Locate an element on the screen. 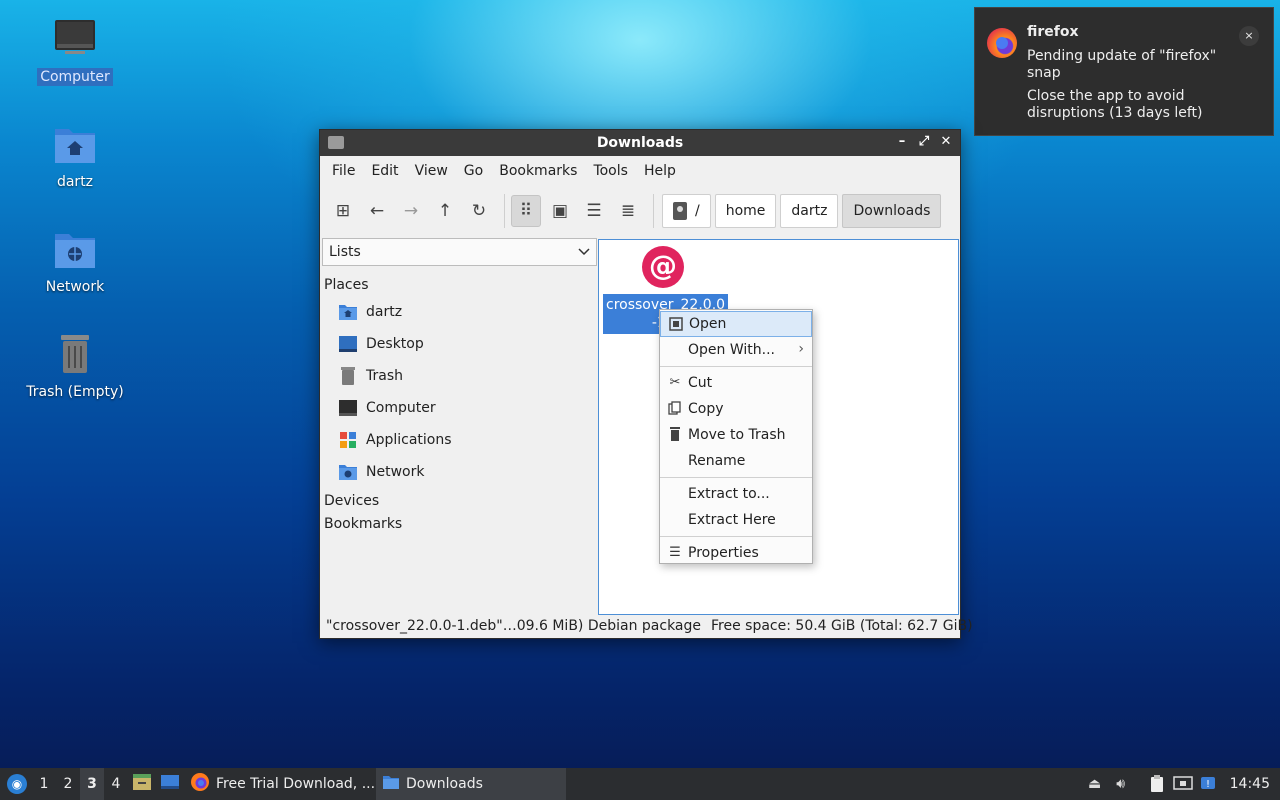 The height and width of the screenshot is (800, 1280). breadcrumb-home: home is located at coordinates (745, 211).